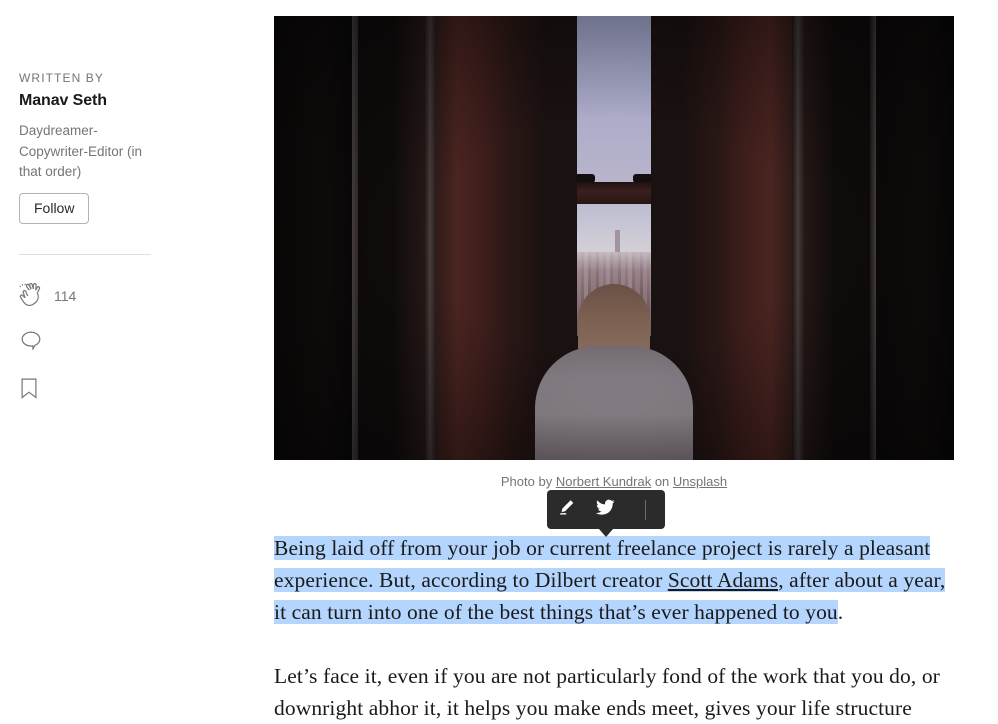 This screenshot has width=998, height=724. I want to click on share-twitter-button, so click(605, 509).